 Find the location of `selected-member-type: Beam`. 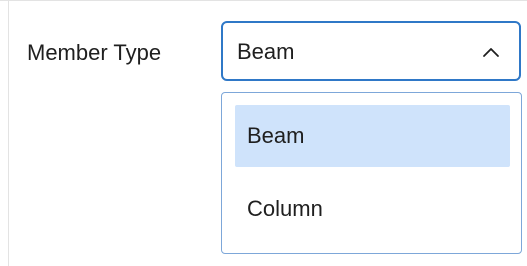

selected-member-type: Beam is located at coordinates (266, 51).